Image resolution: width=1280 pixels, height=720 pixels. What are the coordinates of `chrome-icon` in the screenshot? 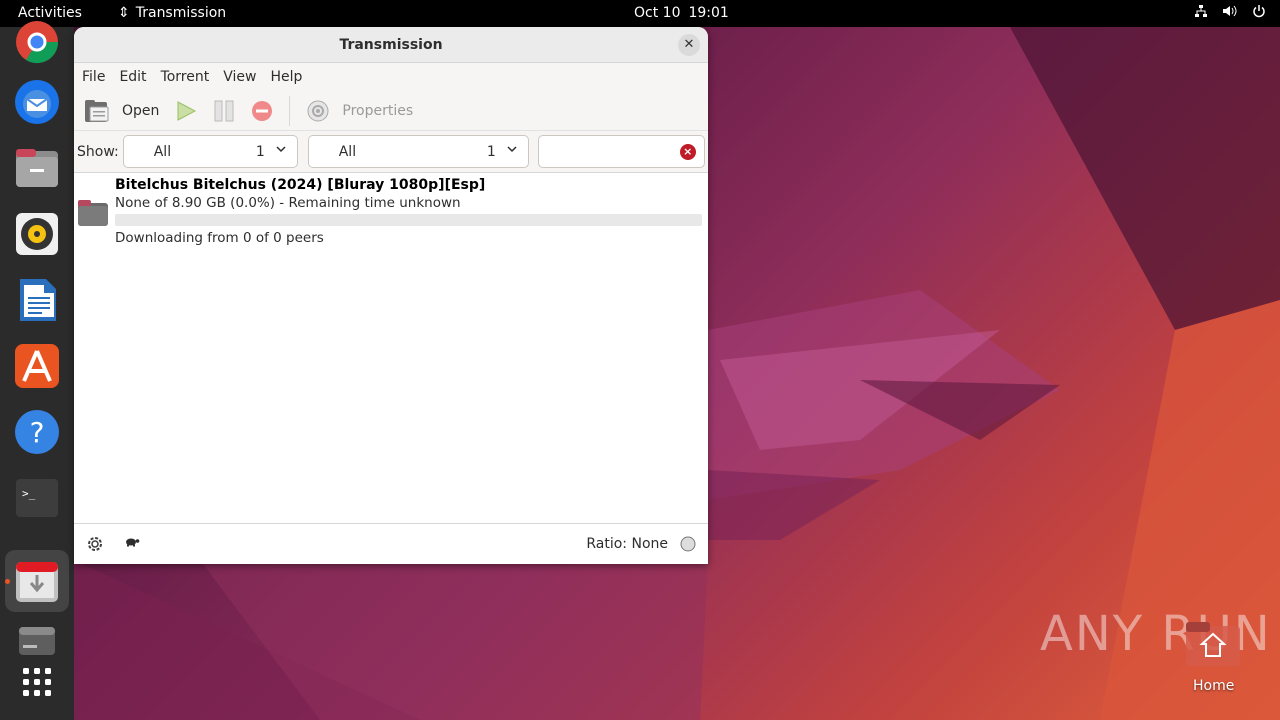 It's located at (37, 42).